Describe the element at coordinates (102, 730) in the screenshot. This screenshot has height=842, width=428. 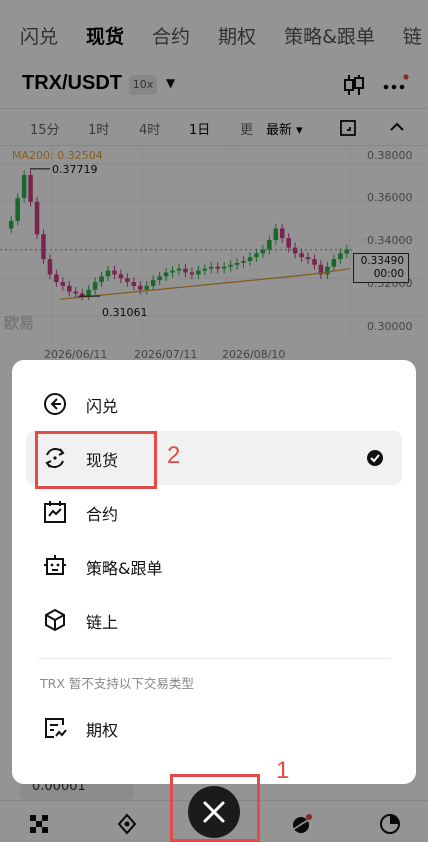
I see `menu-item-label: 期权` at that location.